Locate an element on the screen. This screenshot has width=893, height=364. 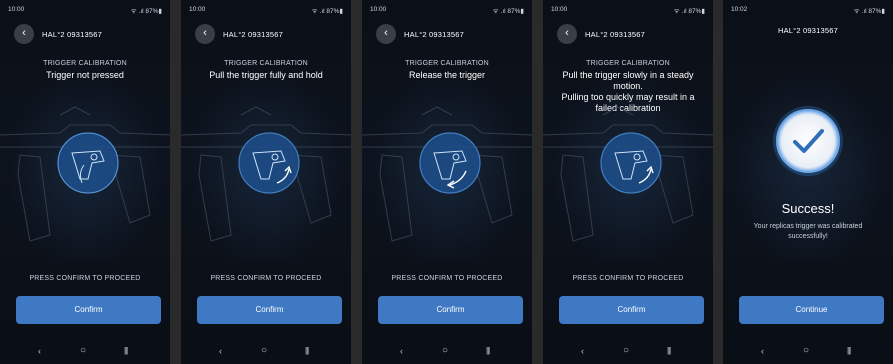
instruction-text: Pull the trigger fully and hold is located at coordinates (266, 75).